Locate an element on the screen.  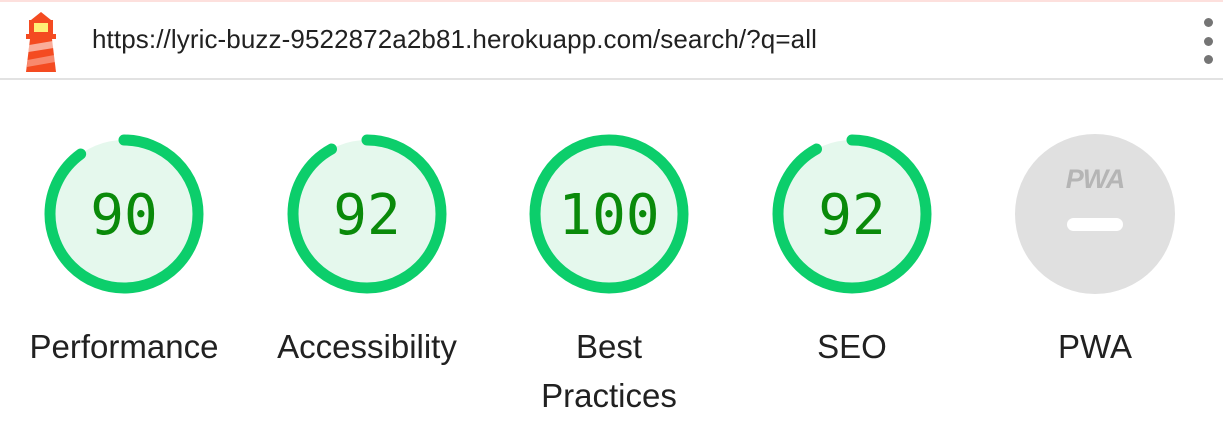
gauge-accessibility-label: Accessibility is located at coordinates (367, 346).